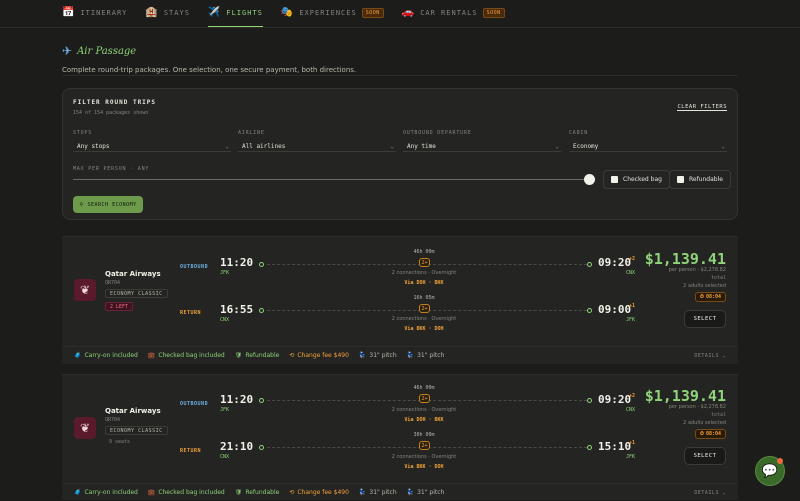 This screenshot has height=501, width=800. What do you see at coordinates (424, 262) in the screenshot?
I see `stops-badge: 2+` at bounding box center [424, 262].